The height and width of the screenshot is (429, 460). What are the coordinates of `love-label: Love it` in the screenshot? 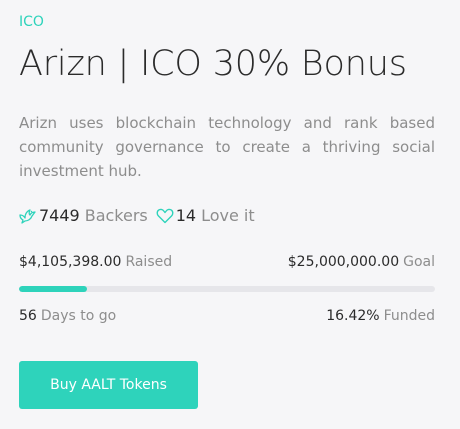 It's located at (228, 215).